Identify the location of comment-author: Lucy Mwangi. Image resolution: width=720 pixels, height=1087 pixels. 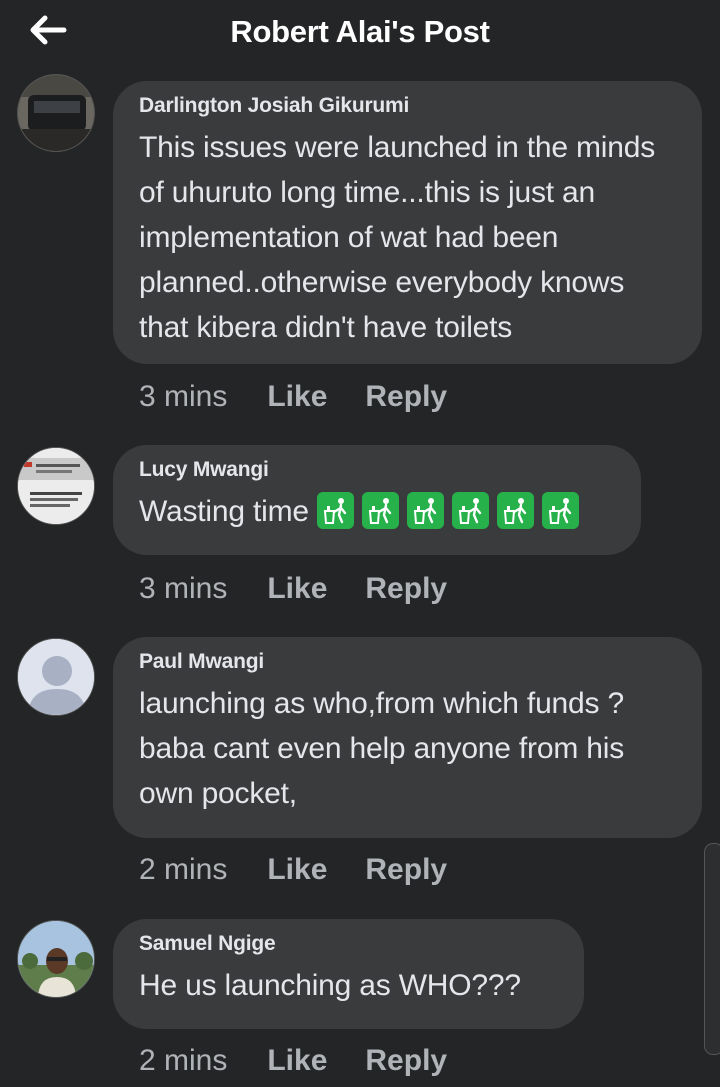
(377, 470).